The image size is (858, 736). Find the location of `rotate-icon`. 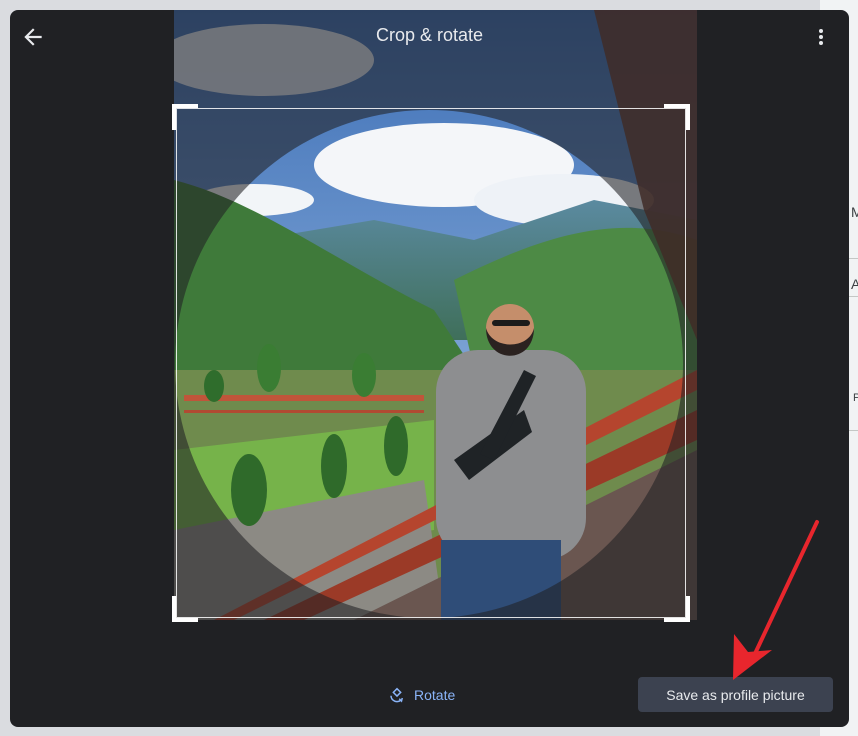

rotate-icon is located at coordinates (397, 695).